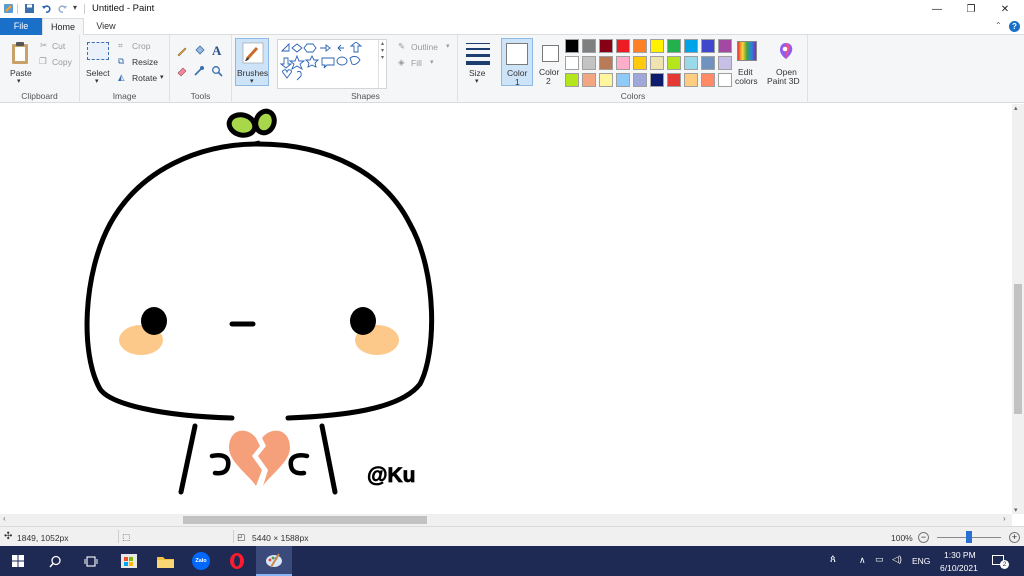  I want to click on cut-button: ✂ Cut, so click(58, 46).